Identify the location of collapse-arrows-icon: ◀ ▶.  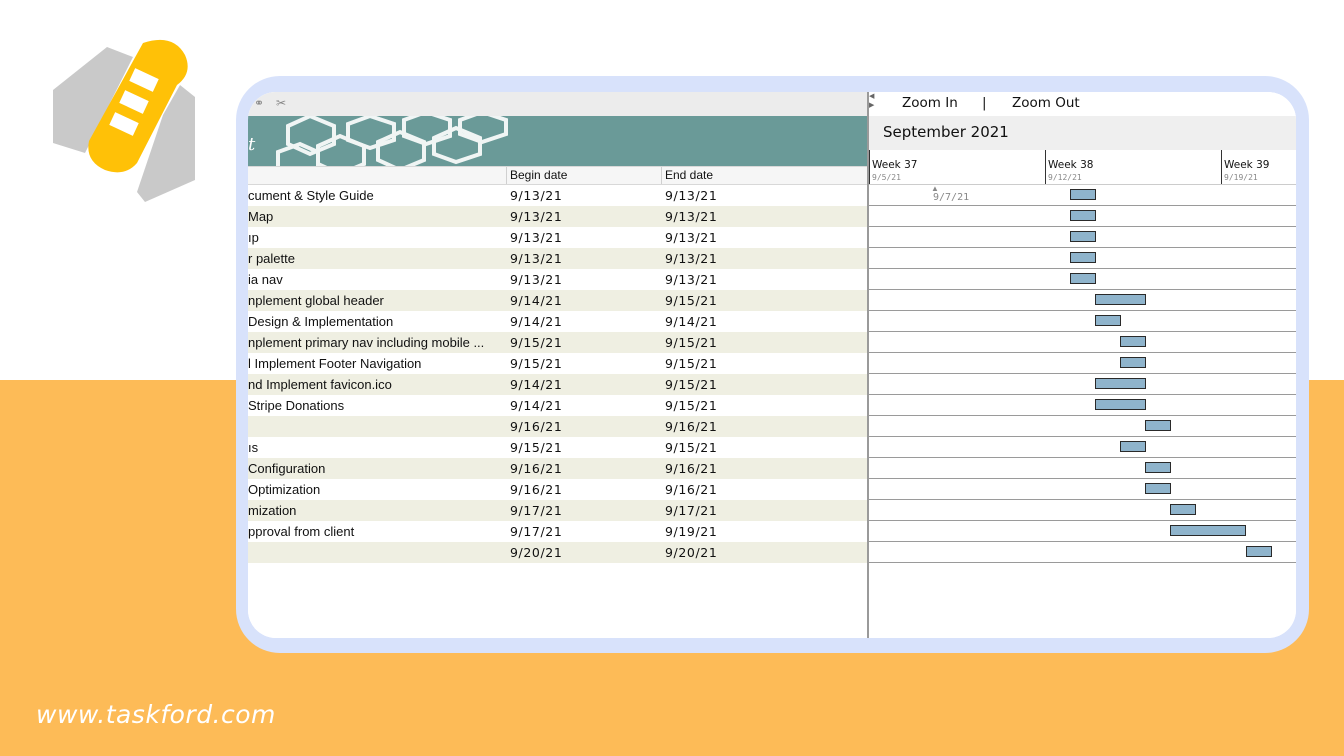
(871, 101).